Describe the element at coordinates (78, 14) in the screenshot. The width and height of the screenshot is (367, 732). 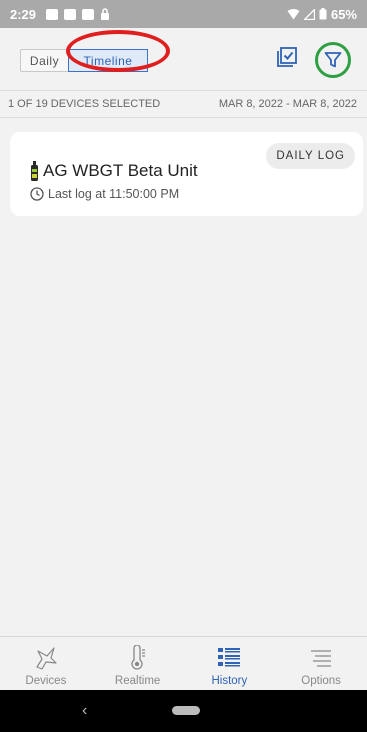
I see `notification-icons` at that location.